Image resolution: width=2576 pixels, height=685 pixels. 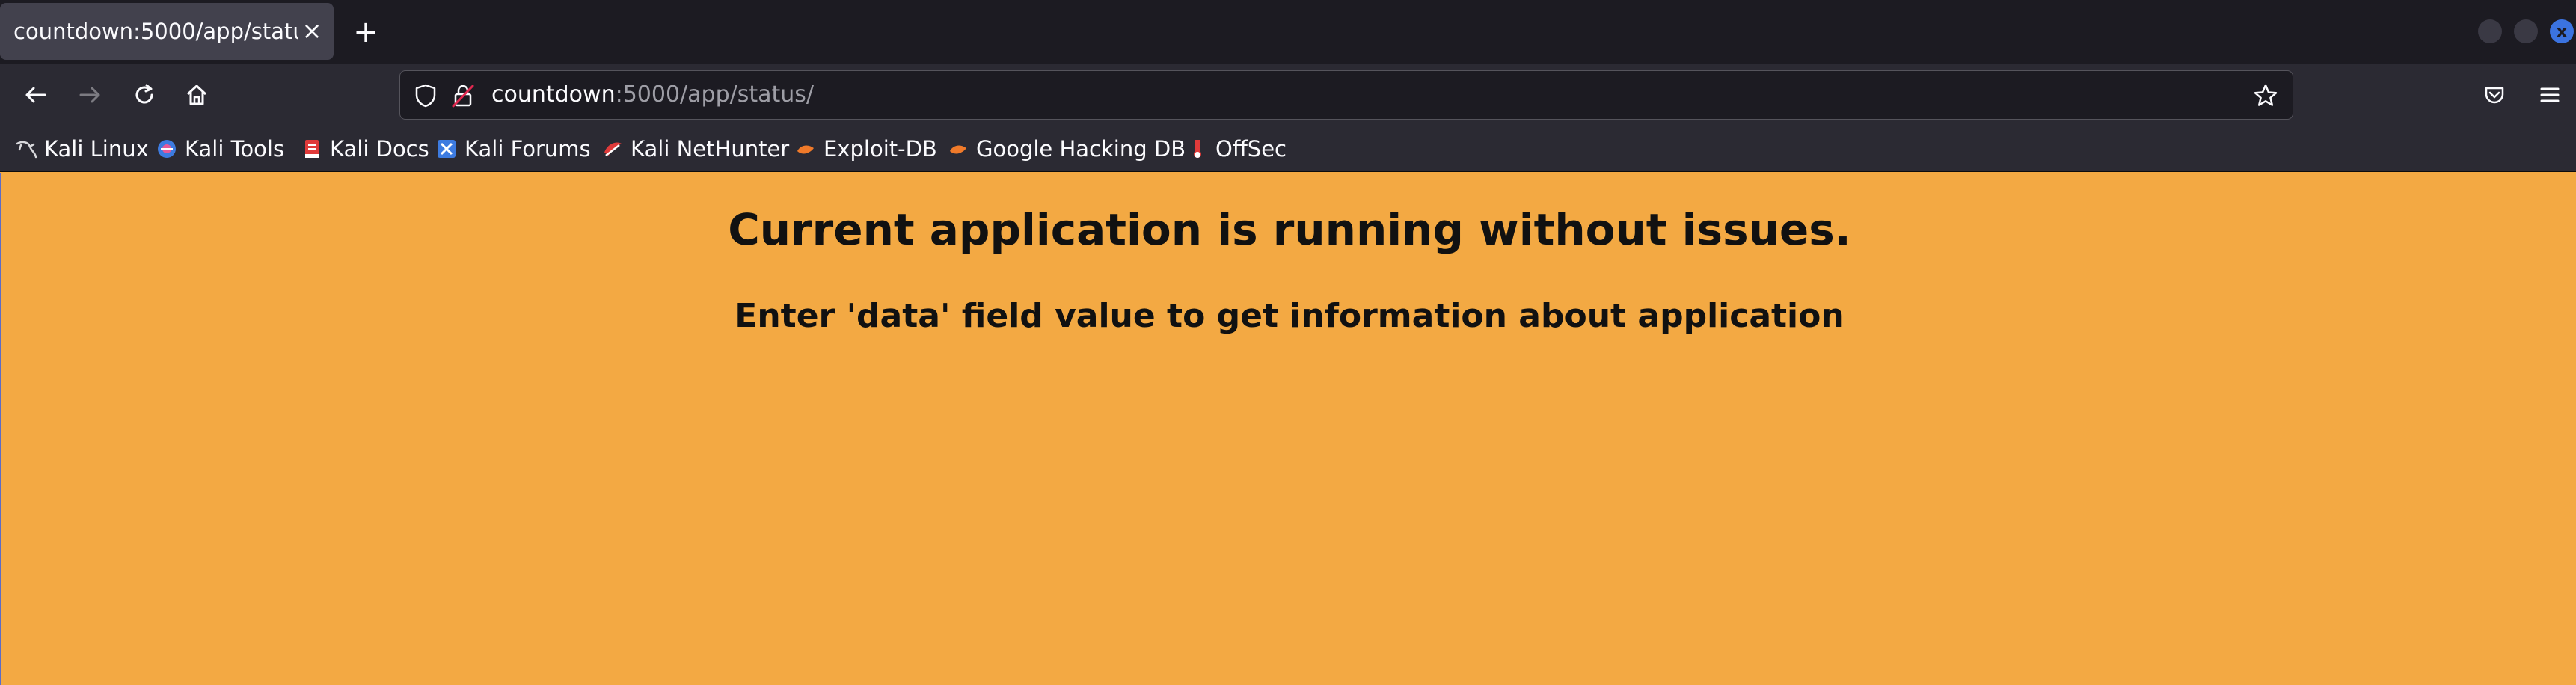 I want to click on google-hacking-db-icon, so click(x=958, y=149).